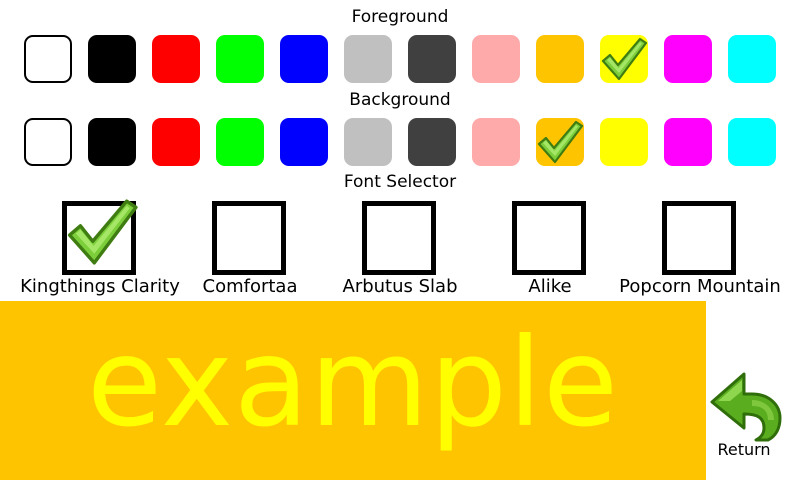 Image resolution: width=800 pixels, height=480 pixels. I want to click on font-checkbox-comfortaa, so click(249, 238).